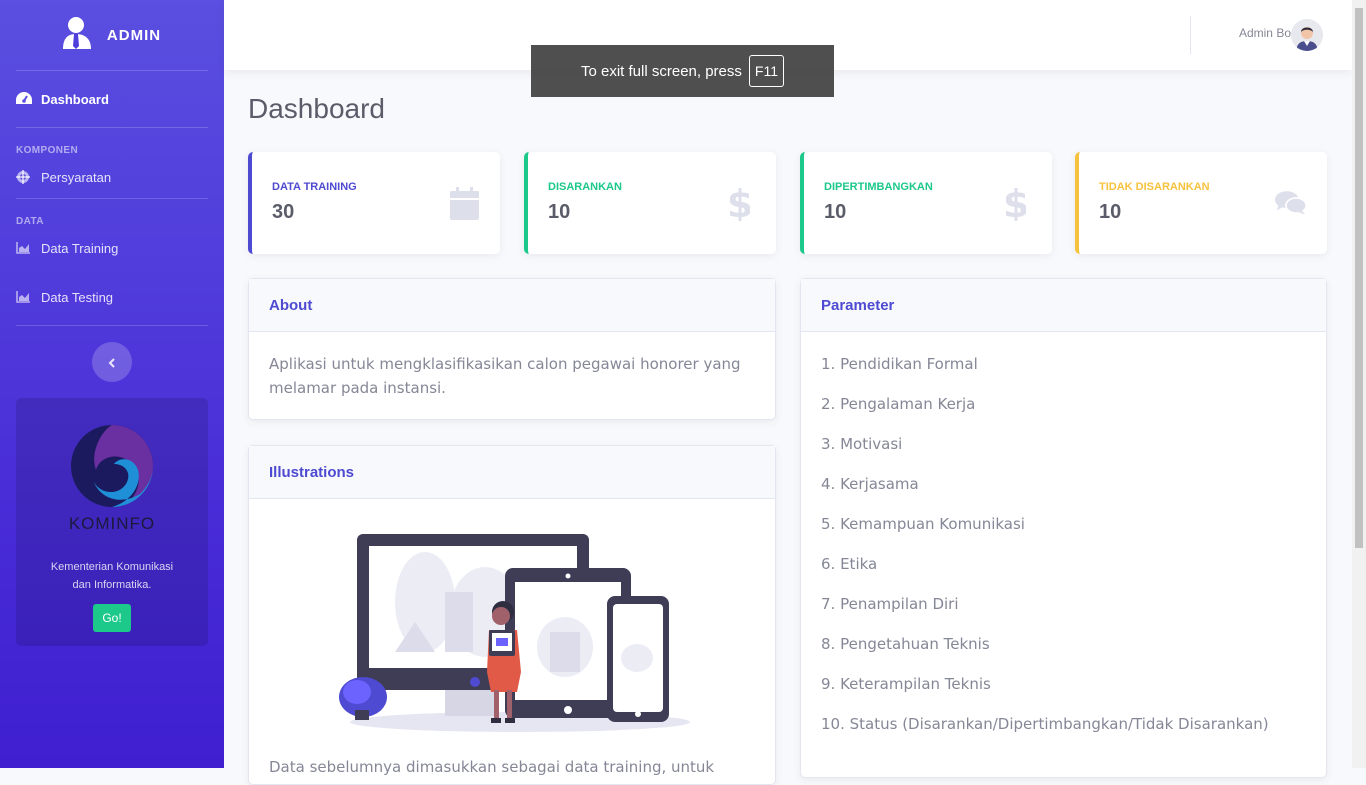 The width and height of the screenshot is (1366, 785). What do you see at coordinates (1190, 35) in the screenshot?
I see `topbar-divider` at bounding box center [1190, 35].